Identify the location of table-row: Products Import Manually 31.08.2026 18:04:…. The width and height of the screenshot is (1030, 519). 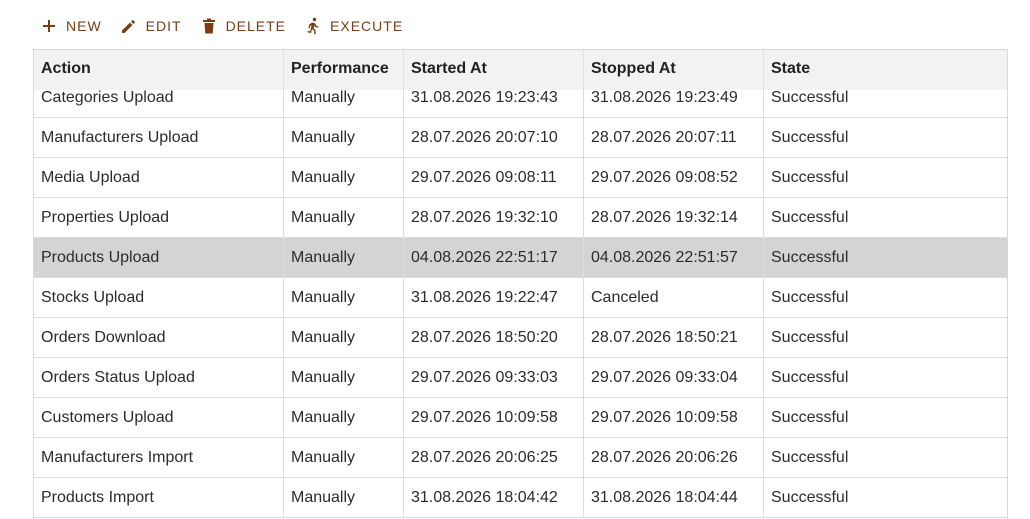
(520, 498).